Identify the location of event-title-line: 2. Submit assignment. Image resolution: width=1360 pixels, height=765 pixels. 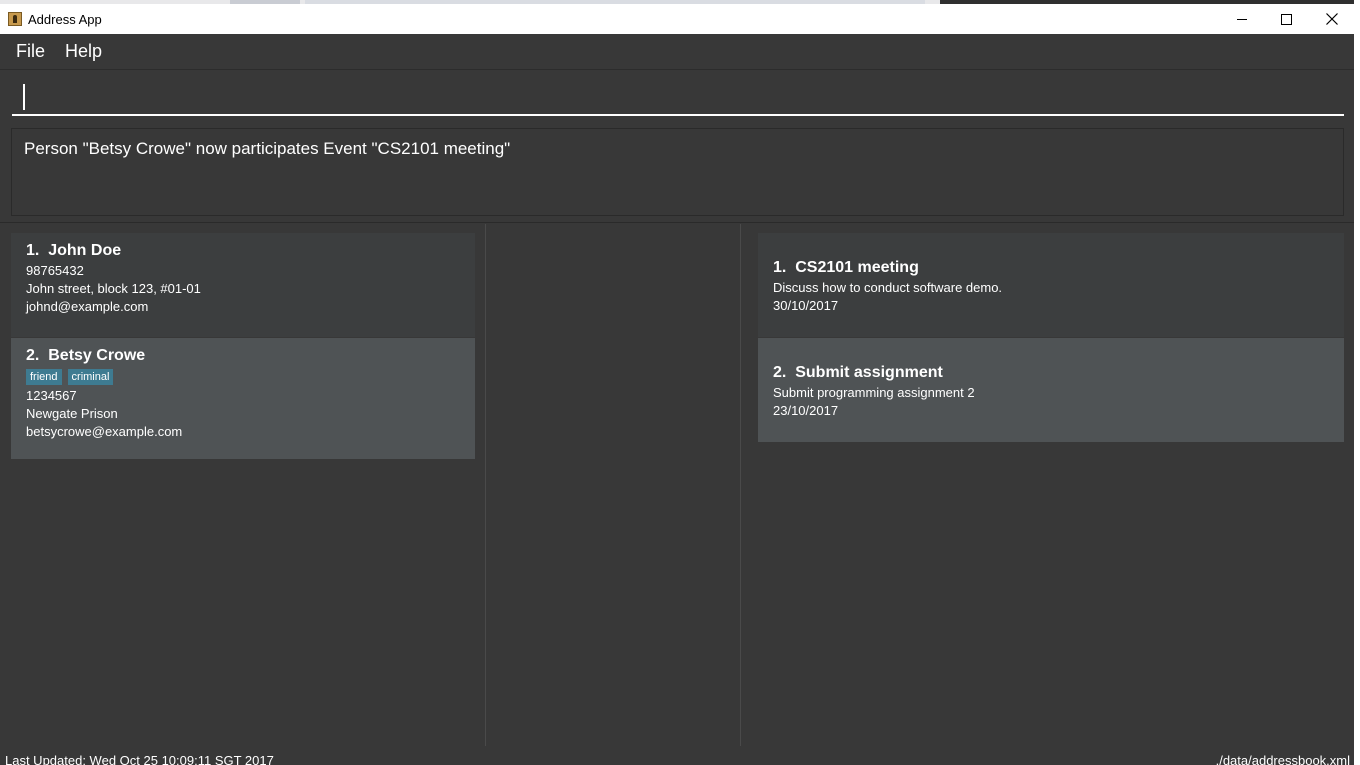
(1051, 373).